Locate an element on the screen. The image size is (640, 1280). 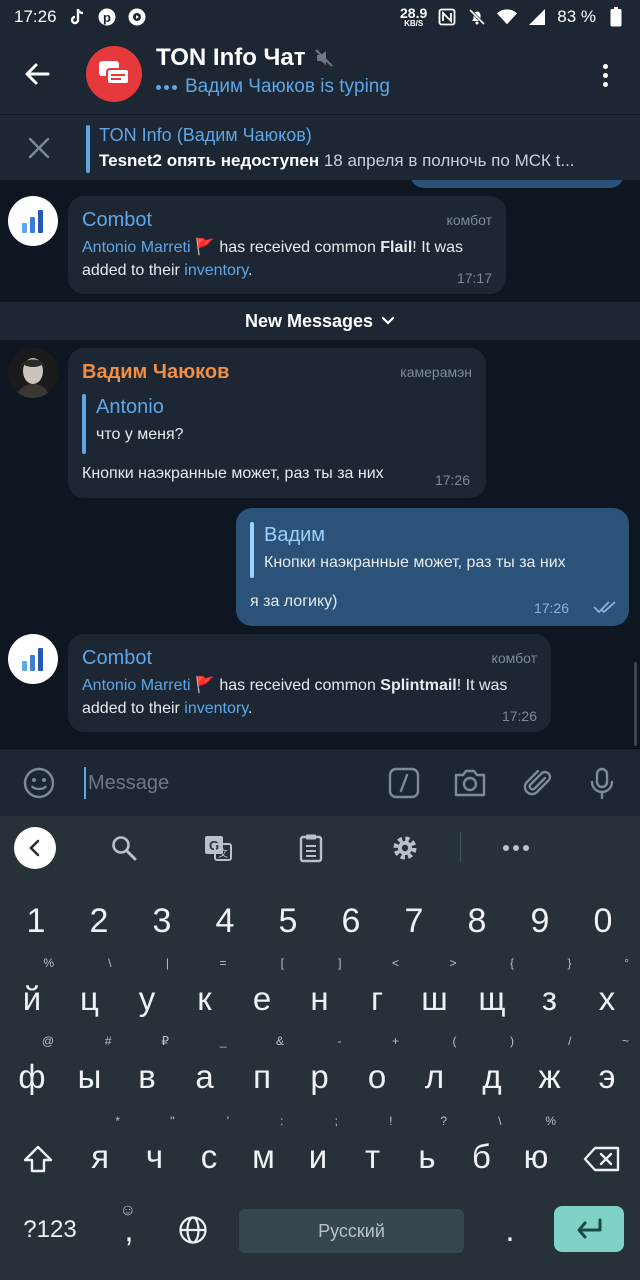
reply-author: Вадим is located at coordinates (294, 535).